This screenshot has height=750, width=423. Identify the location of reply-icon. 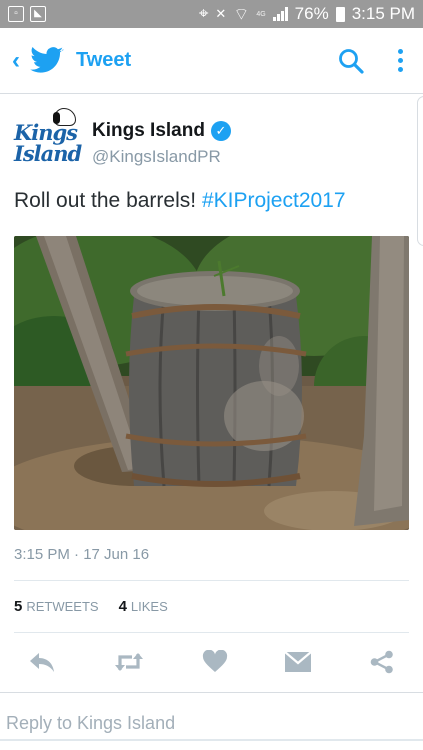
(42, 662).